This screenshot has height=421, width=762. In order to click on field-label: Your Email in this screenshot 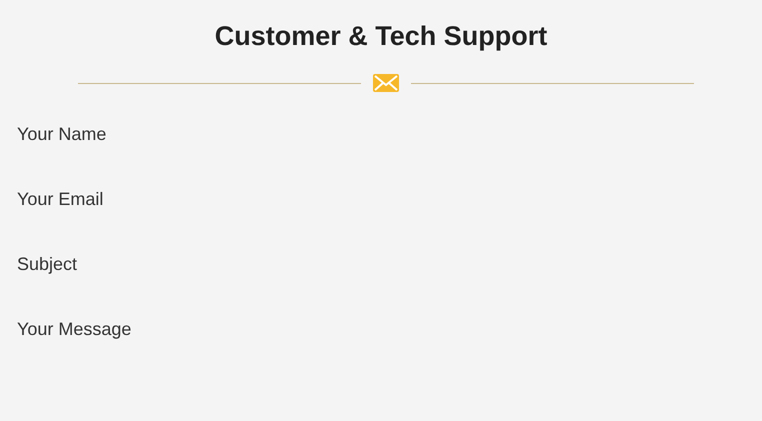, I will do `click(60, 199)`.